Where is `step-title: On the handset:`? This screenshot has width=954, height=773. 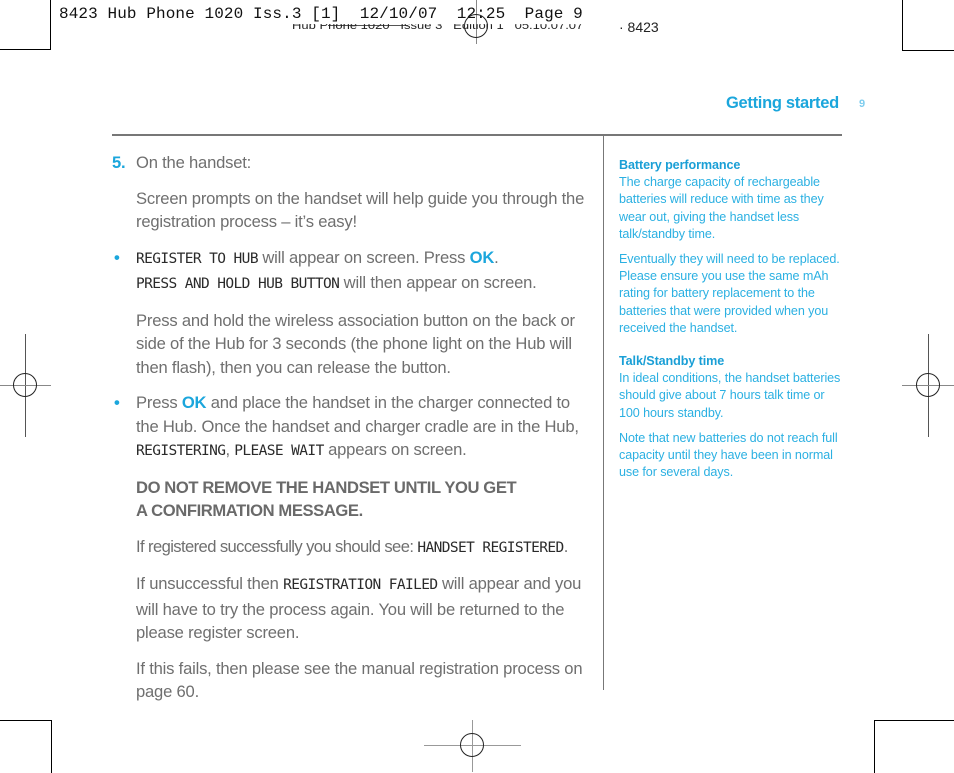 step-title: On the handset: is located at coordinates (194, 162).